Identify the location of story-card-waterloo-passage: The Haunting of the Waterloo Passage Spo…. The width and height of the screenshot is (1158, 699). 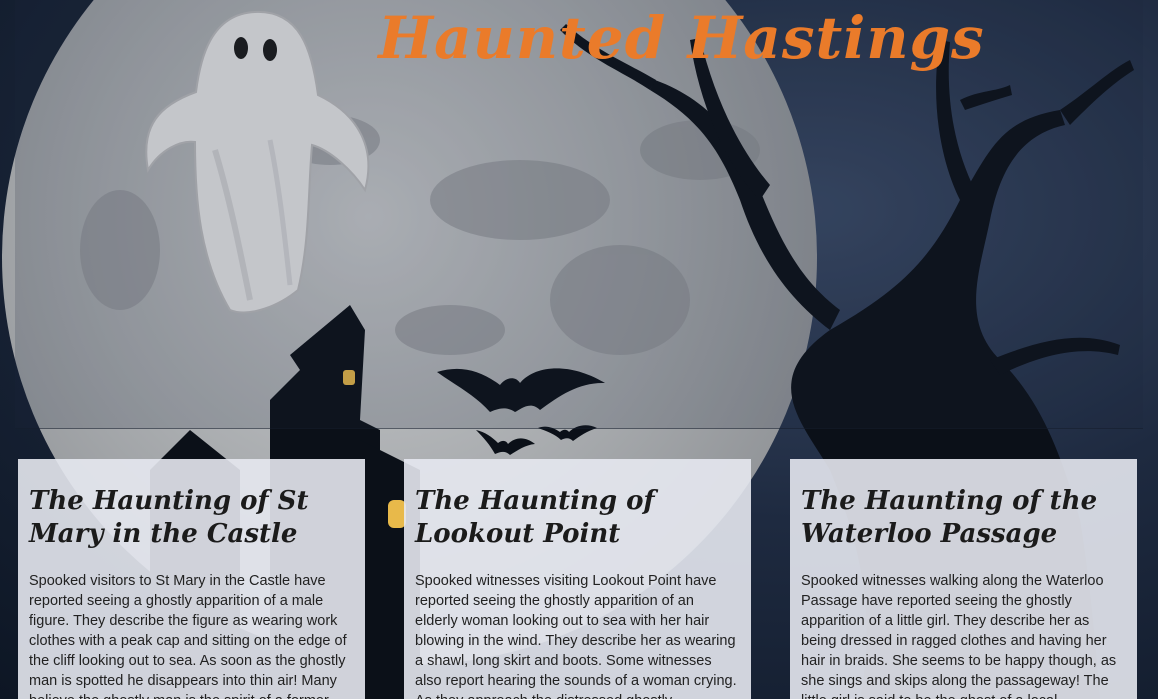
(963, 579).